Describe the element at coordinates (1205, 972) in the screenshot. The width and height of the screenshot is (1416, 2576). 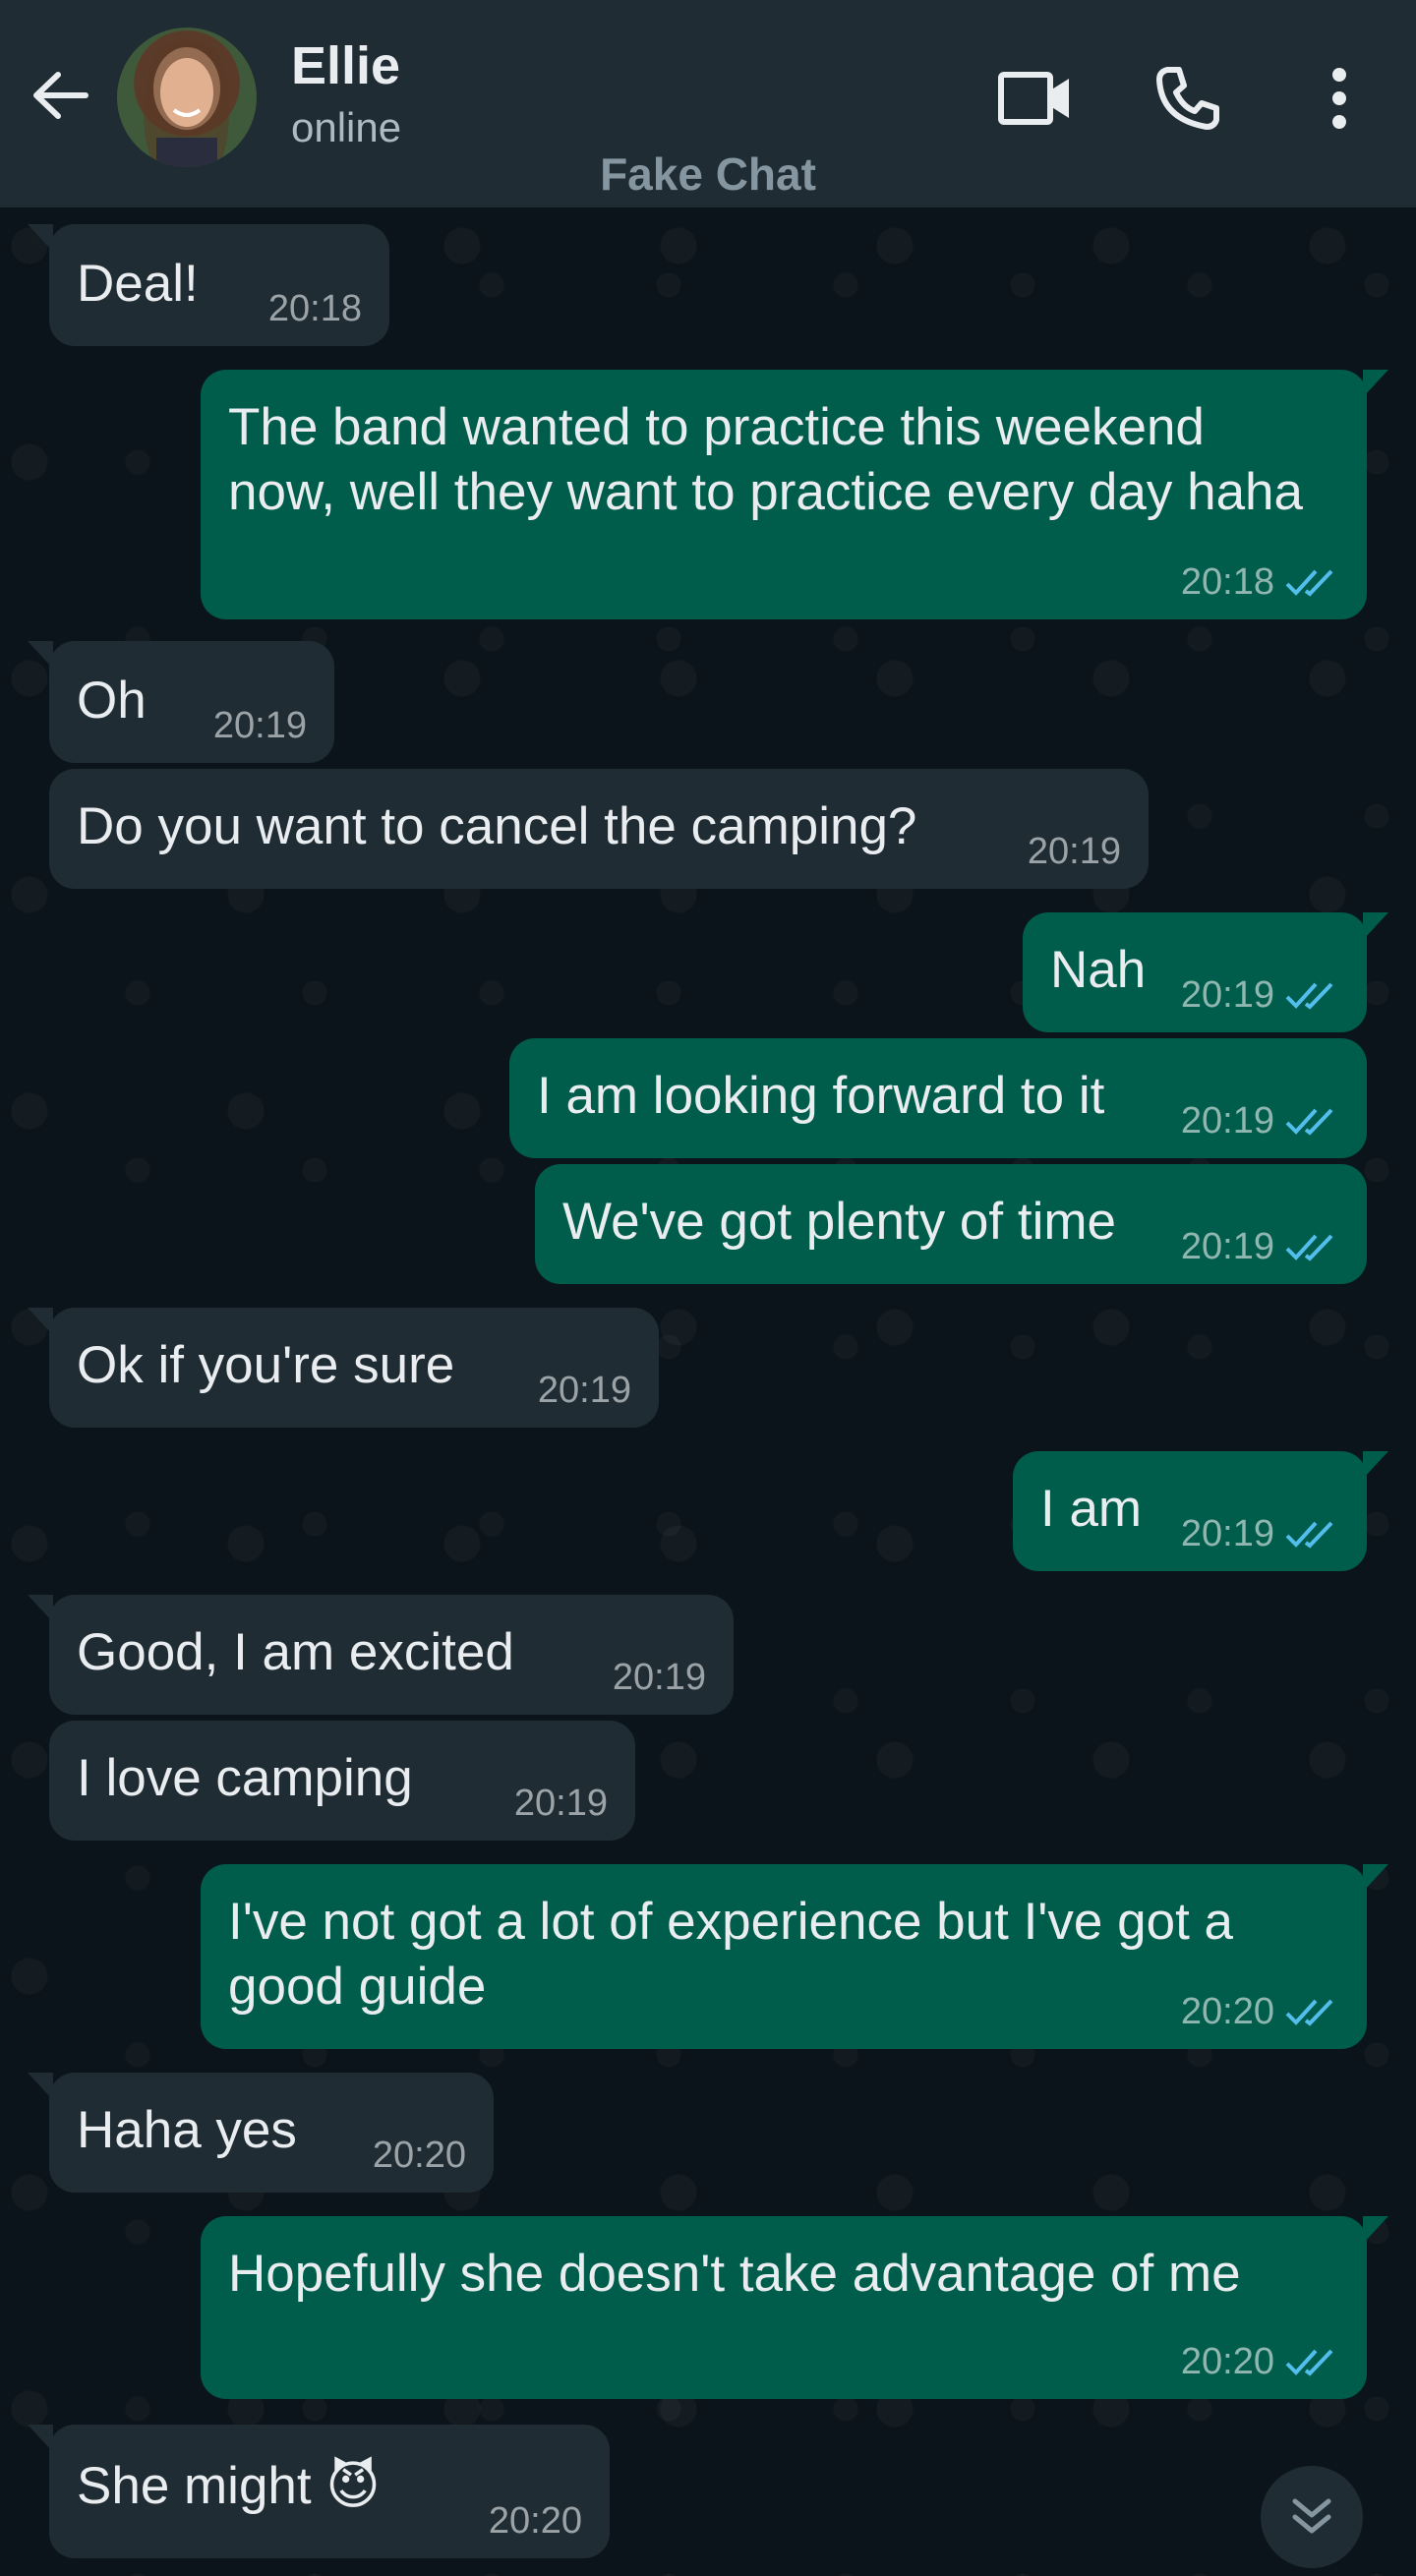
I see `message-outgoing: Nah 20:19` at that location.